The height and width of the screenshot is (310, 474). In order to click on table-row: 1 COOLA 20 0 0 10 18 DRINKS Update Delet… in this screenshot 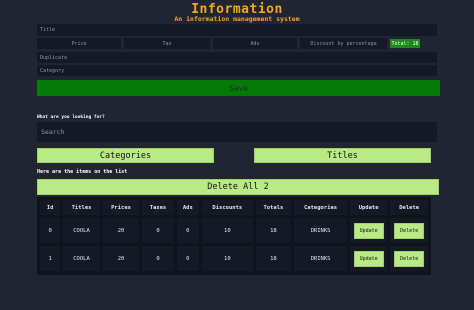, I will do `click(234, 258)`.